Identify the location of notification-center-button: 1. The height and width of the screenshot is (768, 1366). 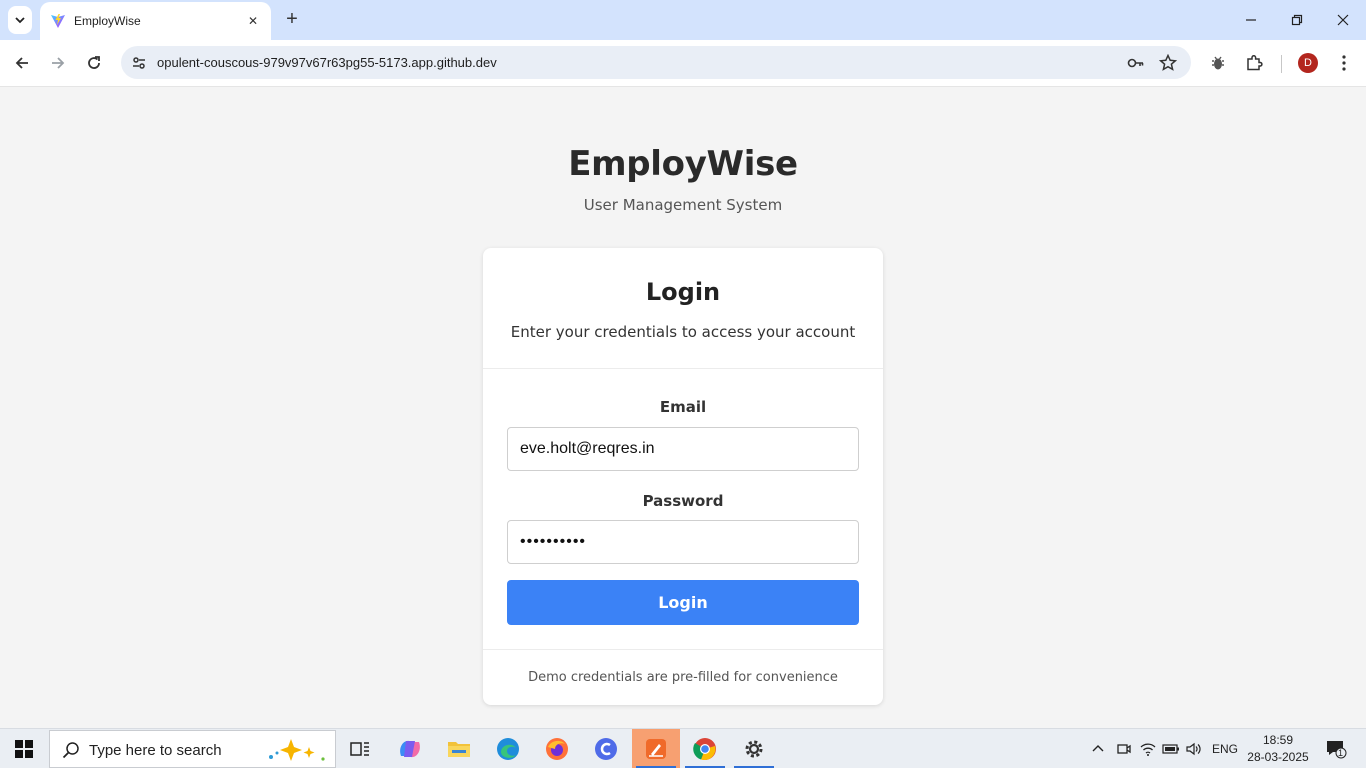
(1336, 748).